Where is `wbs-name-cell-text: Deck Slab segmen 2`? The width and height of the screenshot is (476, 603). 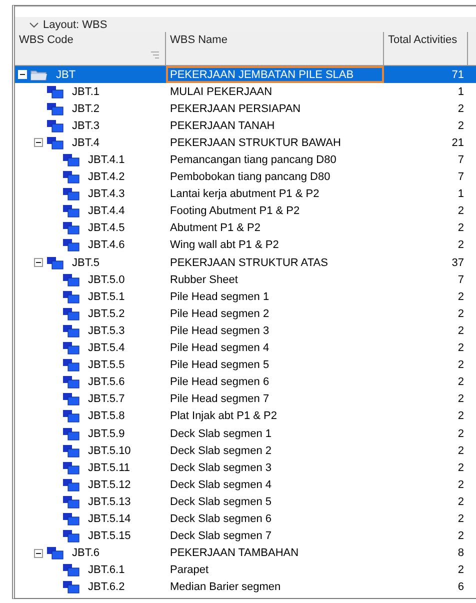 wbs-name-cell-text: Deck Slab segmen 2 is located at coordinates (220, 451).